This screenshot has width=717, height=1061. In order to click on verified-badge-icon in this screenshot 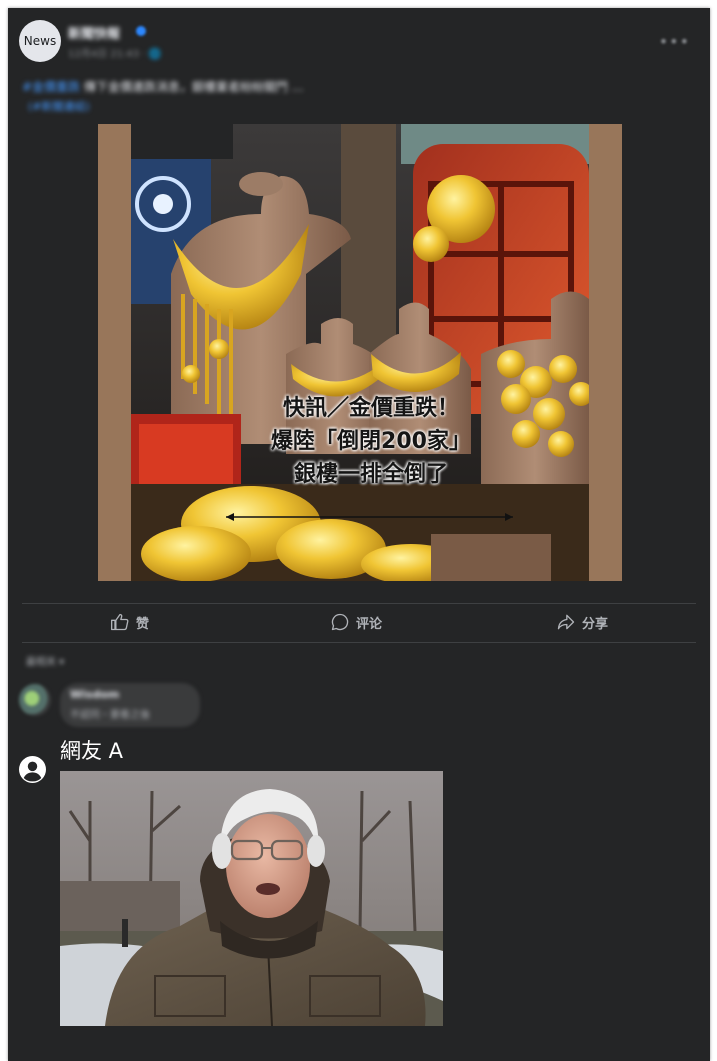, I will do `click(141, 31)`.